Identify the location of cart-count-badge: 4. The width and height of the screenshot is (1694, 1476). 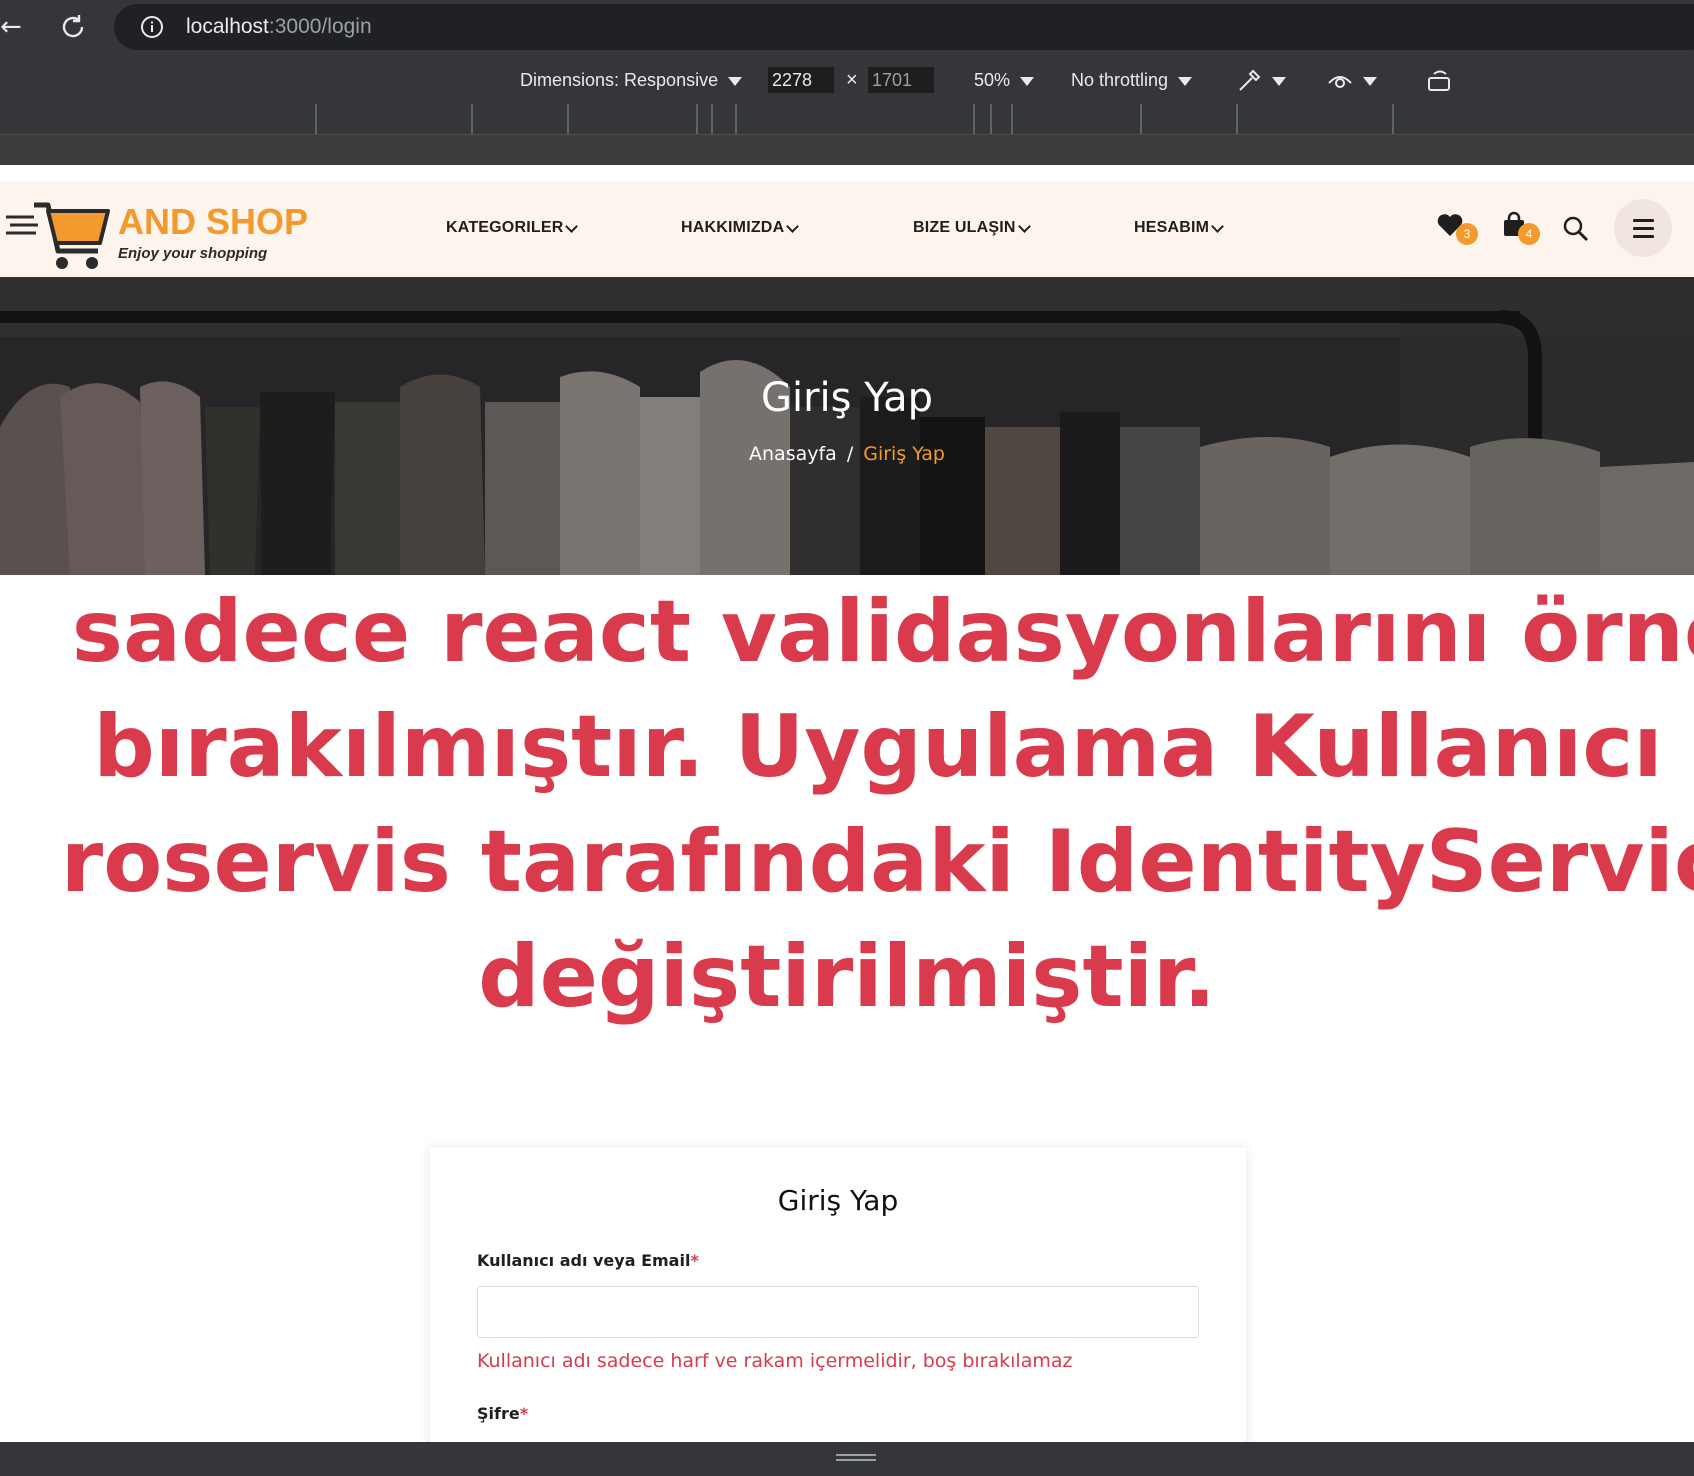
(1529, 234).